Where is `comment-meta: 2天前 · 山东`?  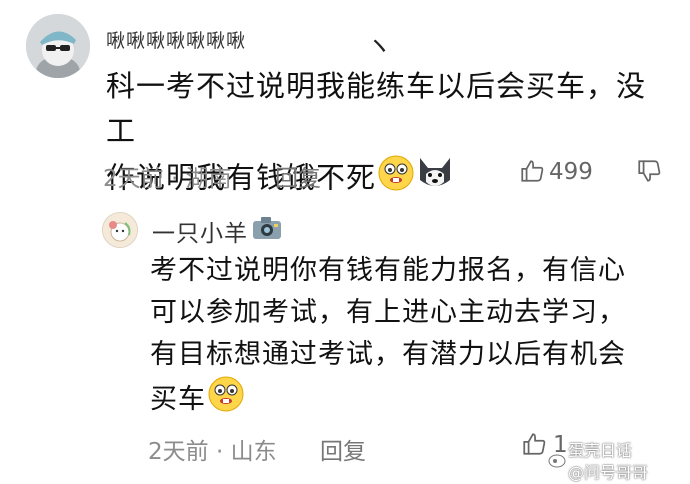 comment-meta: 2天前 · 山东 is located at coordinates (212, 449).